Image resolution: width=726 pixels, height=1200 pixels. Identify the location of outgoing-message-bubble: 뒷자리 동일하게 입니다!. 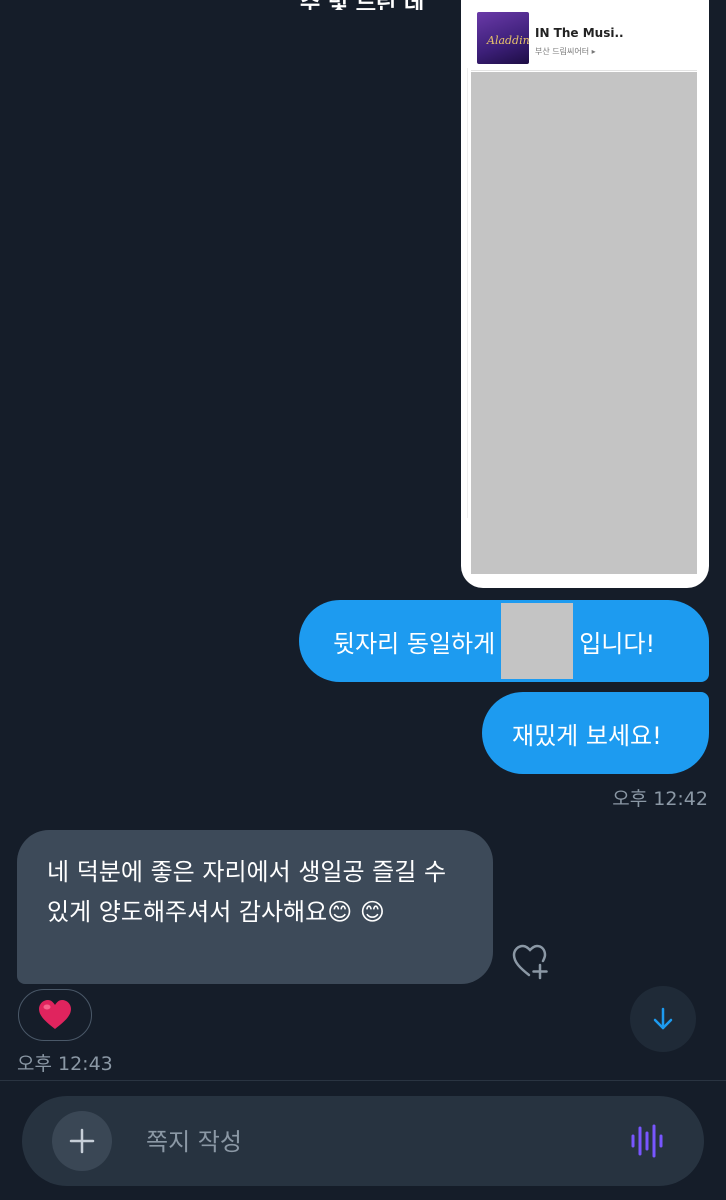
(504, 641).